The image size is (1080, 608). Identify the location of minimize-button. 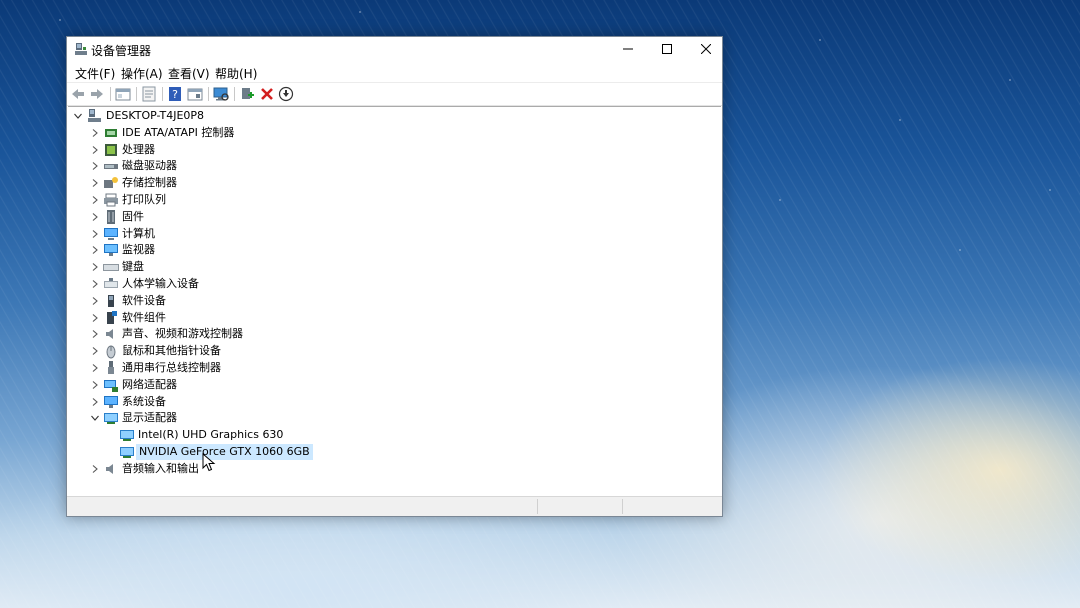
(627, 49).